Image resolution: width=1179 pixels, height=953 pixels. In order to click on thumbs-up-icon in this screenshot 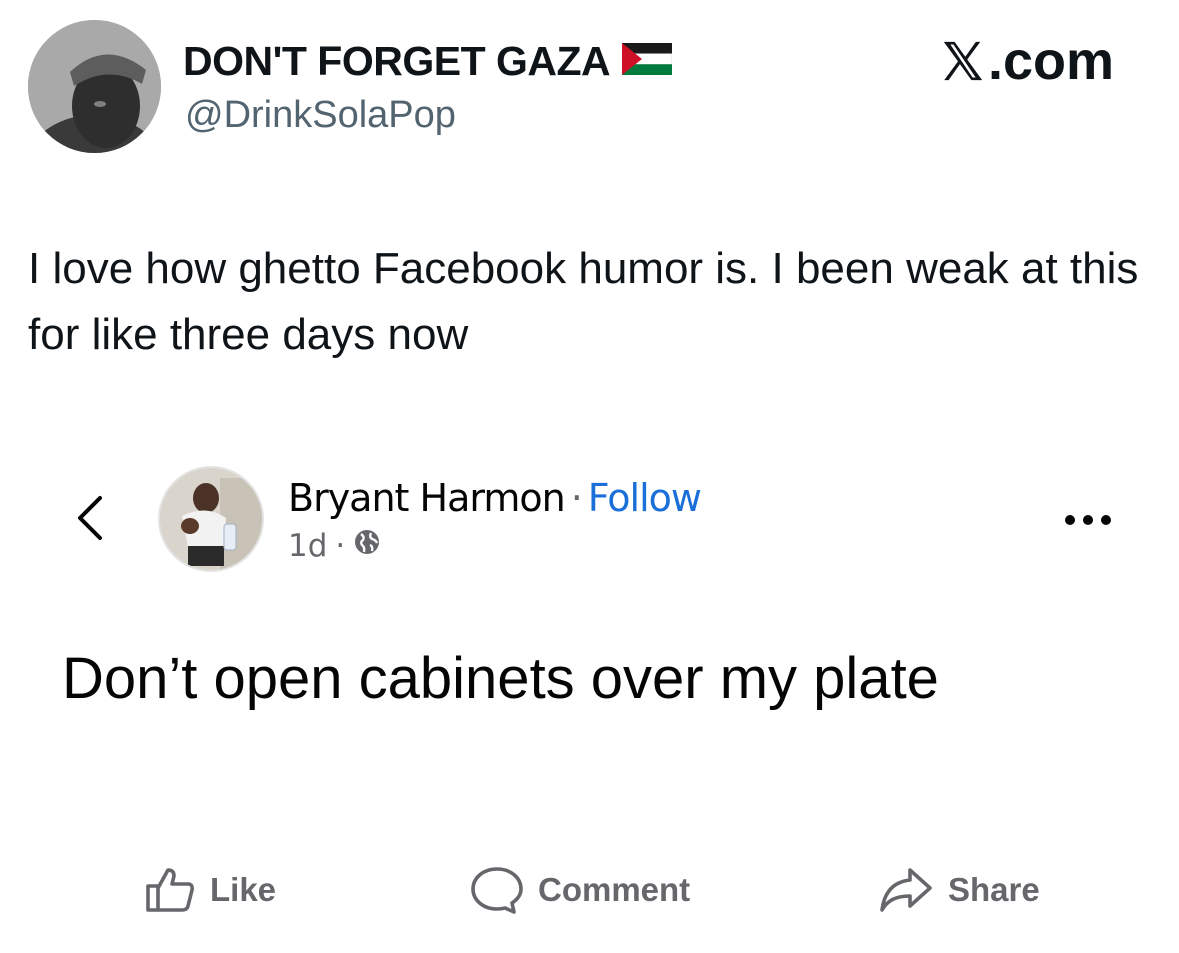, I will do `click(170, 890)`.